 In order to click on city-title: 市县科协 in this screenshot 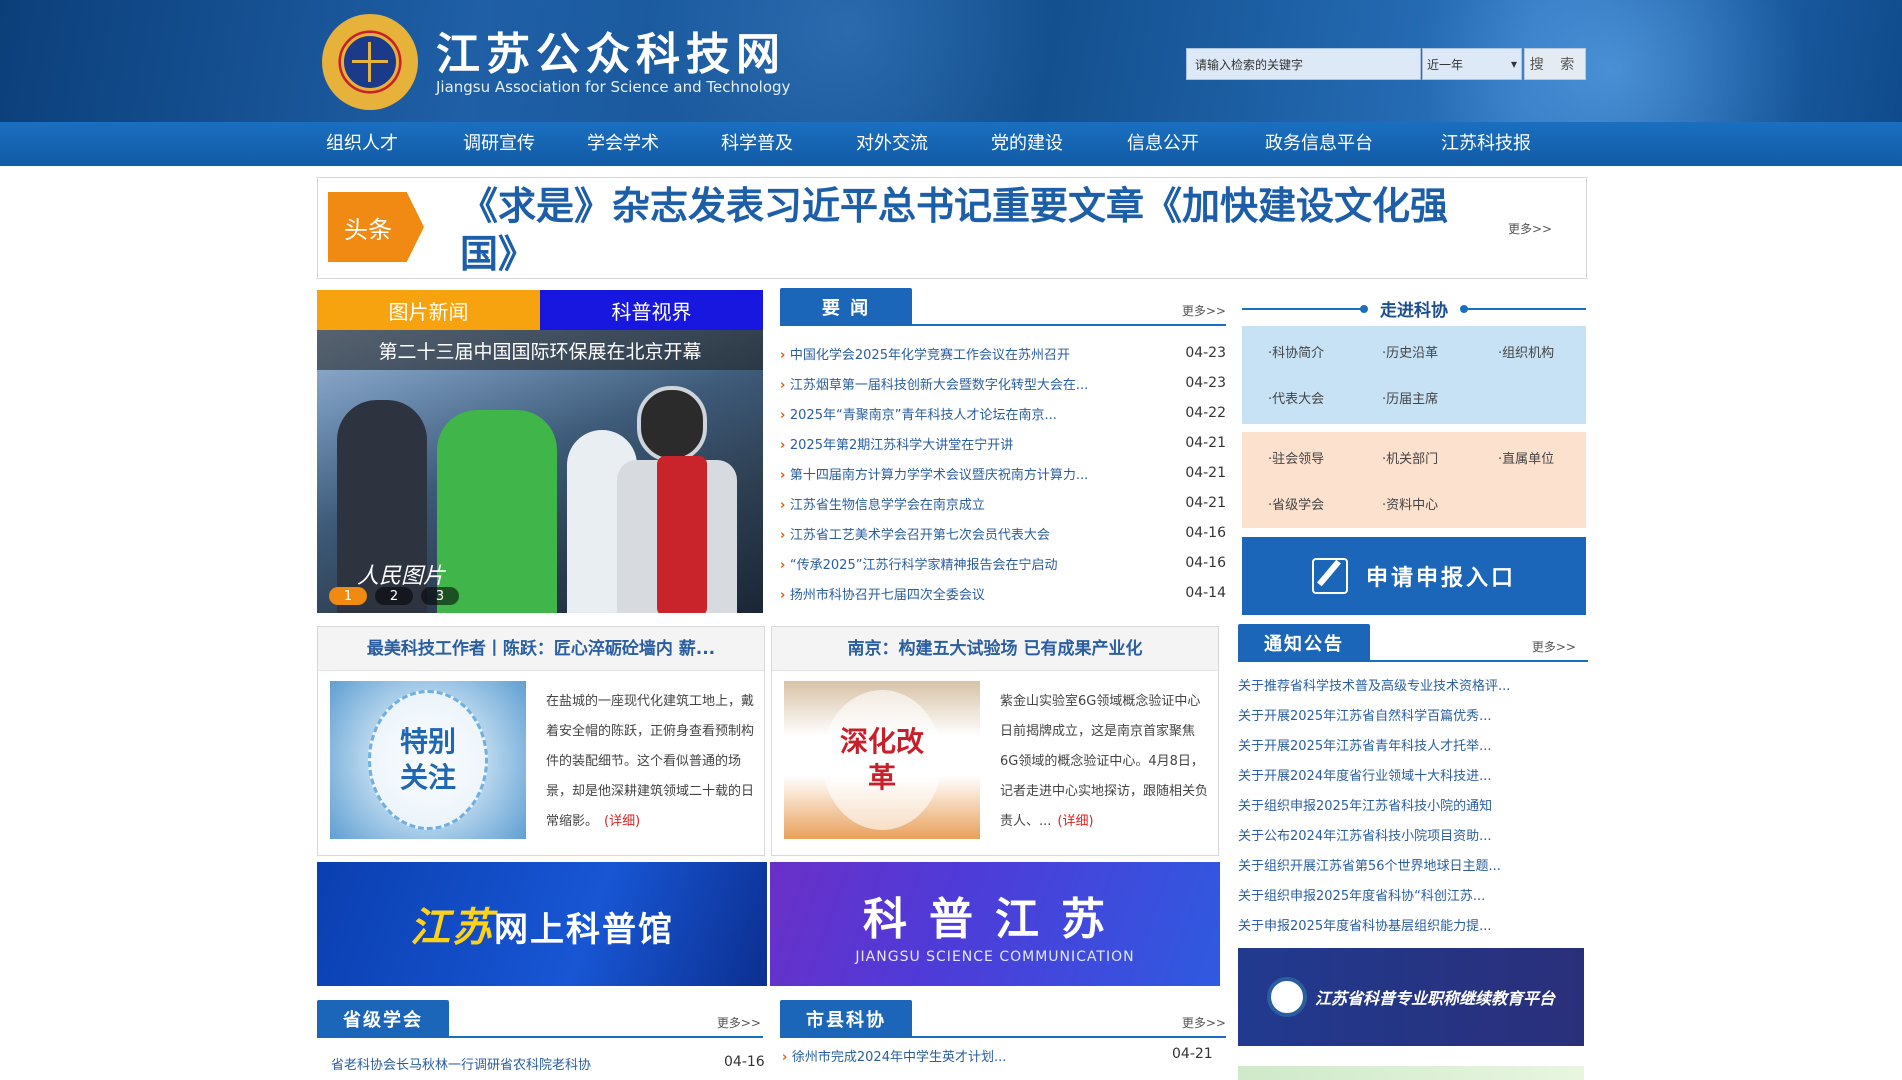, I will do `click(846, 1019)`.